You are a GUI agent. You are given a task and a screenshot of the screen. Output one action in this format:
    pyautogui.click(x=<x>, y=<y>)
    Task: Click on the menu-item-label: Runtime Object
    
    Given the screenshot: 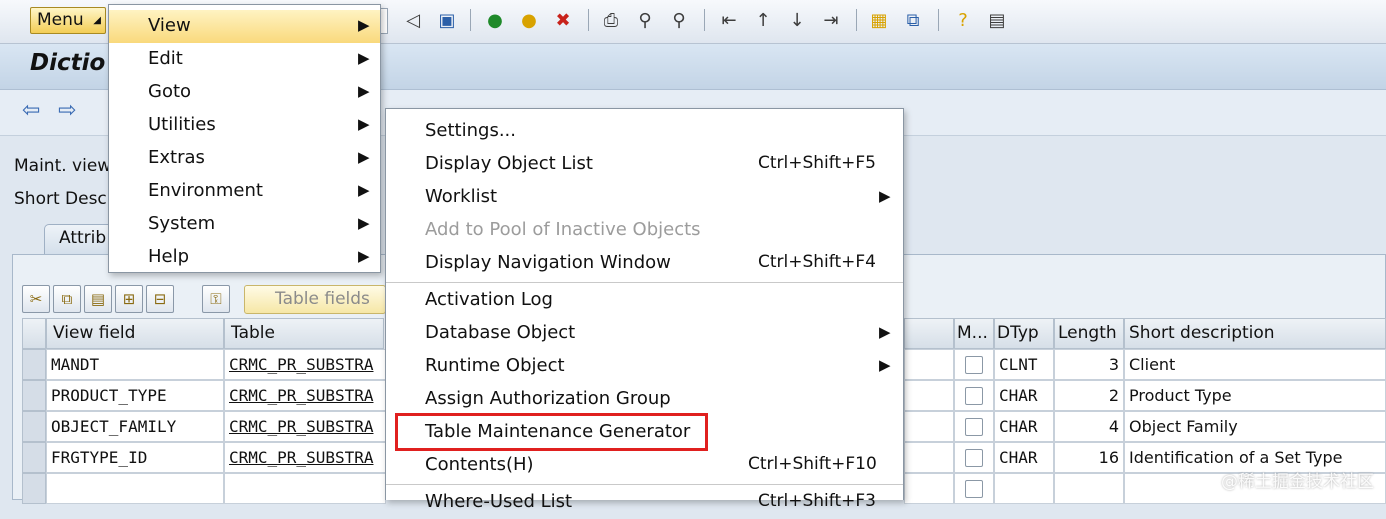 What is the action you would take?
    pyautogui.click(x=495, y=365)
    